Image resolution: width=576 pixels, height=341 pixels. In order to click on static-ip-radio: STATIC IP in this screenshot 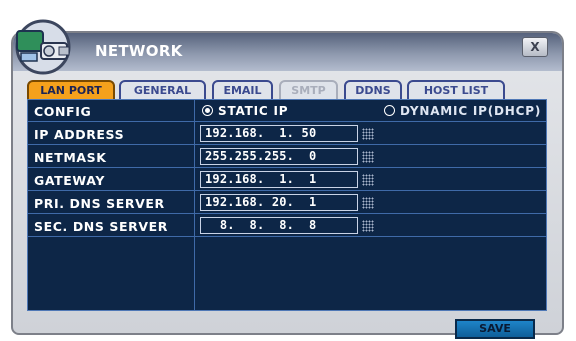, I will do `click(245, 111)`.